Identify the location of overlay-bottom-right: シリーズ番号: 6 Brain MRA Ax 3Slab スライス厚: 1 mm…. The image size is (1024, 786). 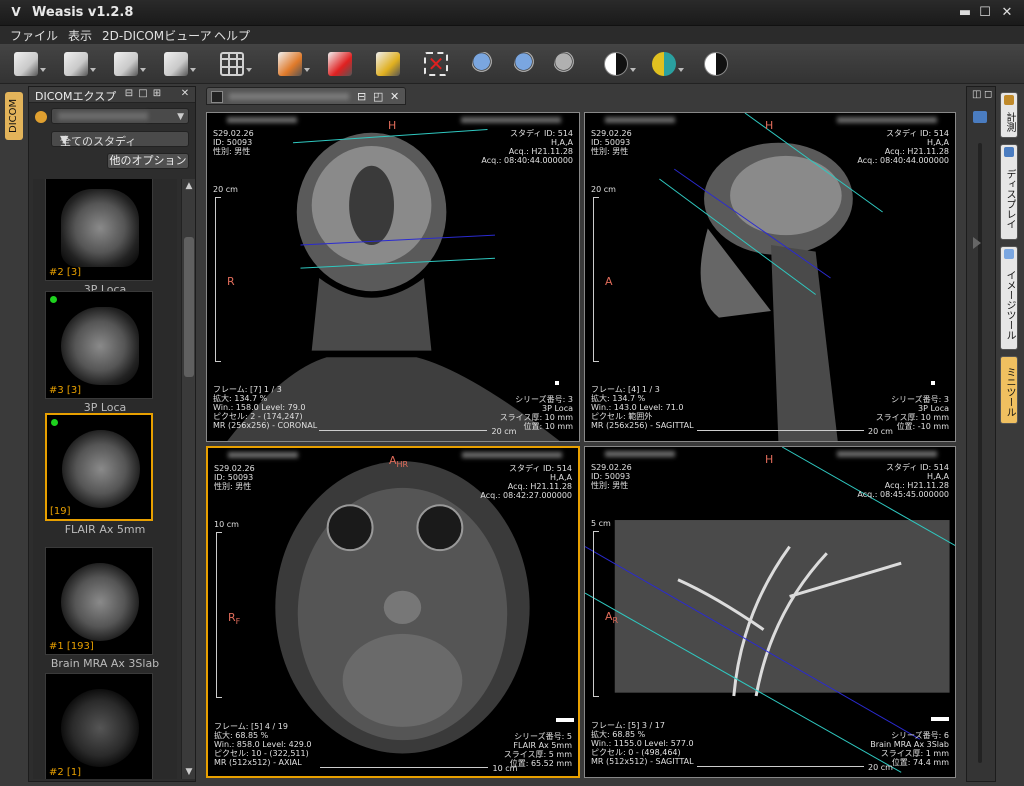
(909, 749).